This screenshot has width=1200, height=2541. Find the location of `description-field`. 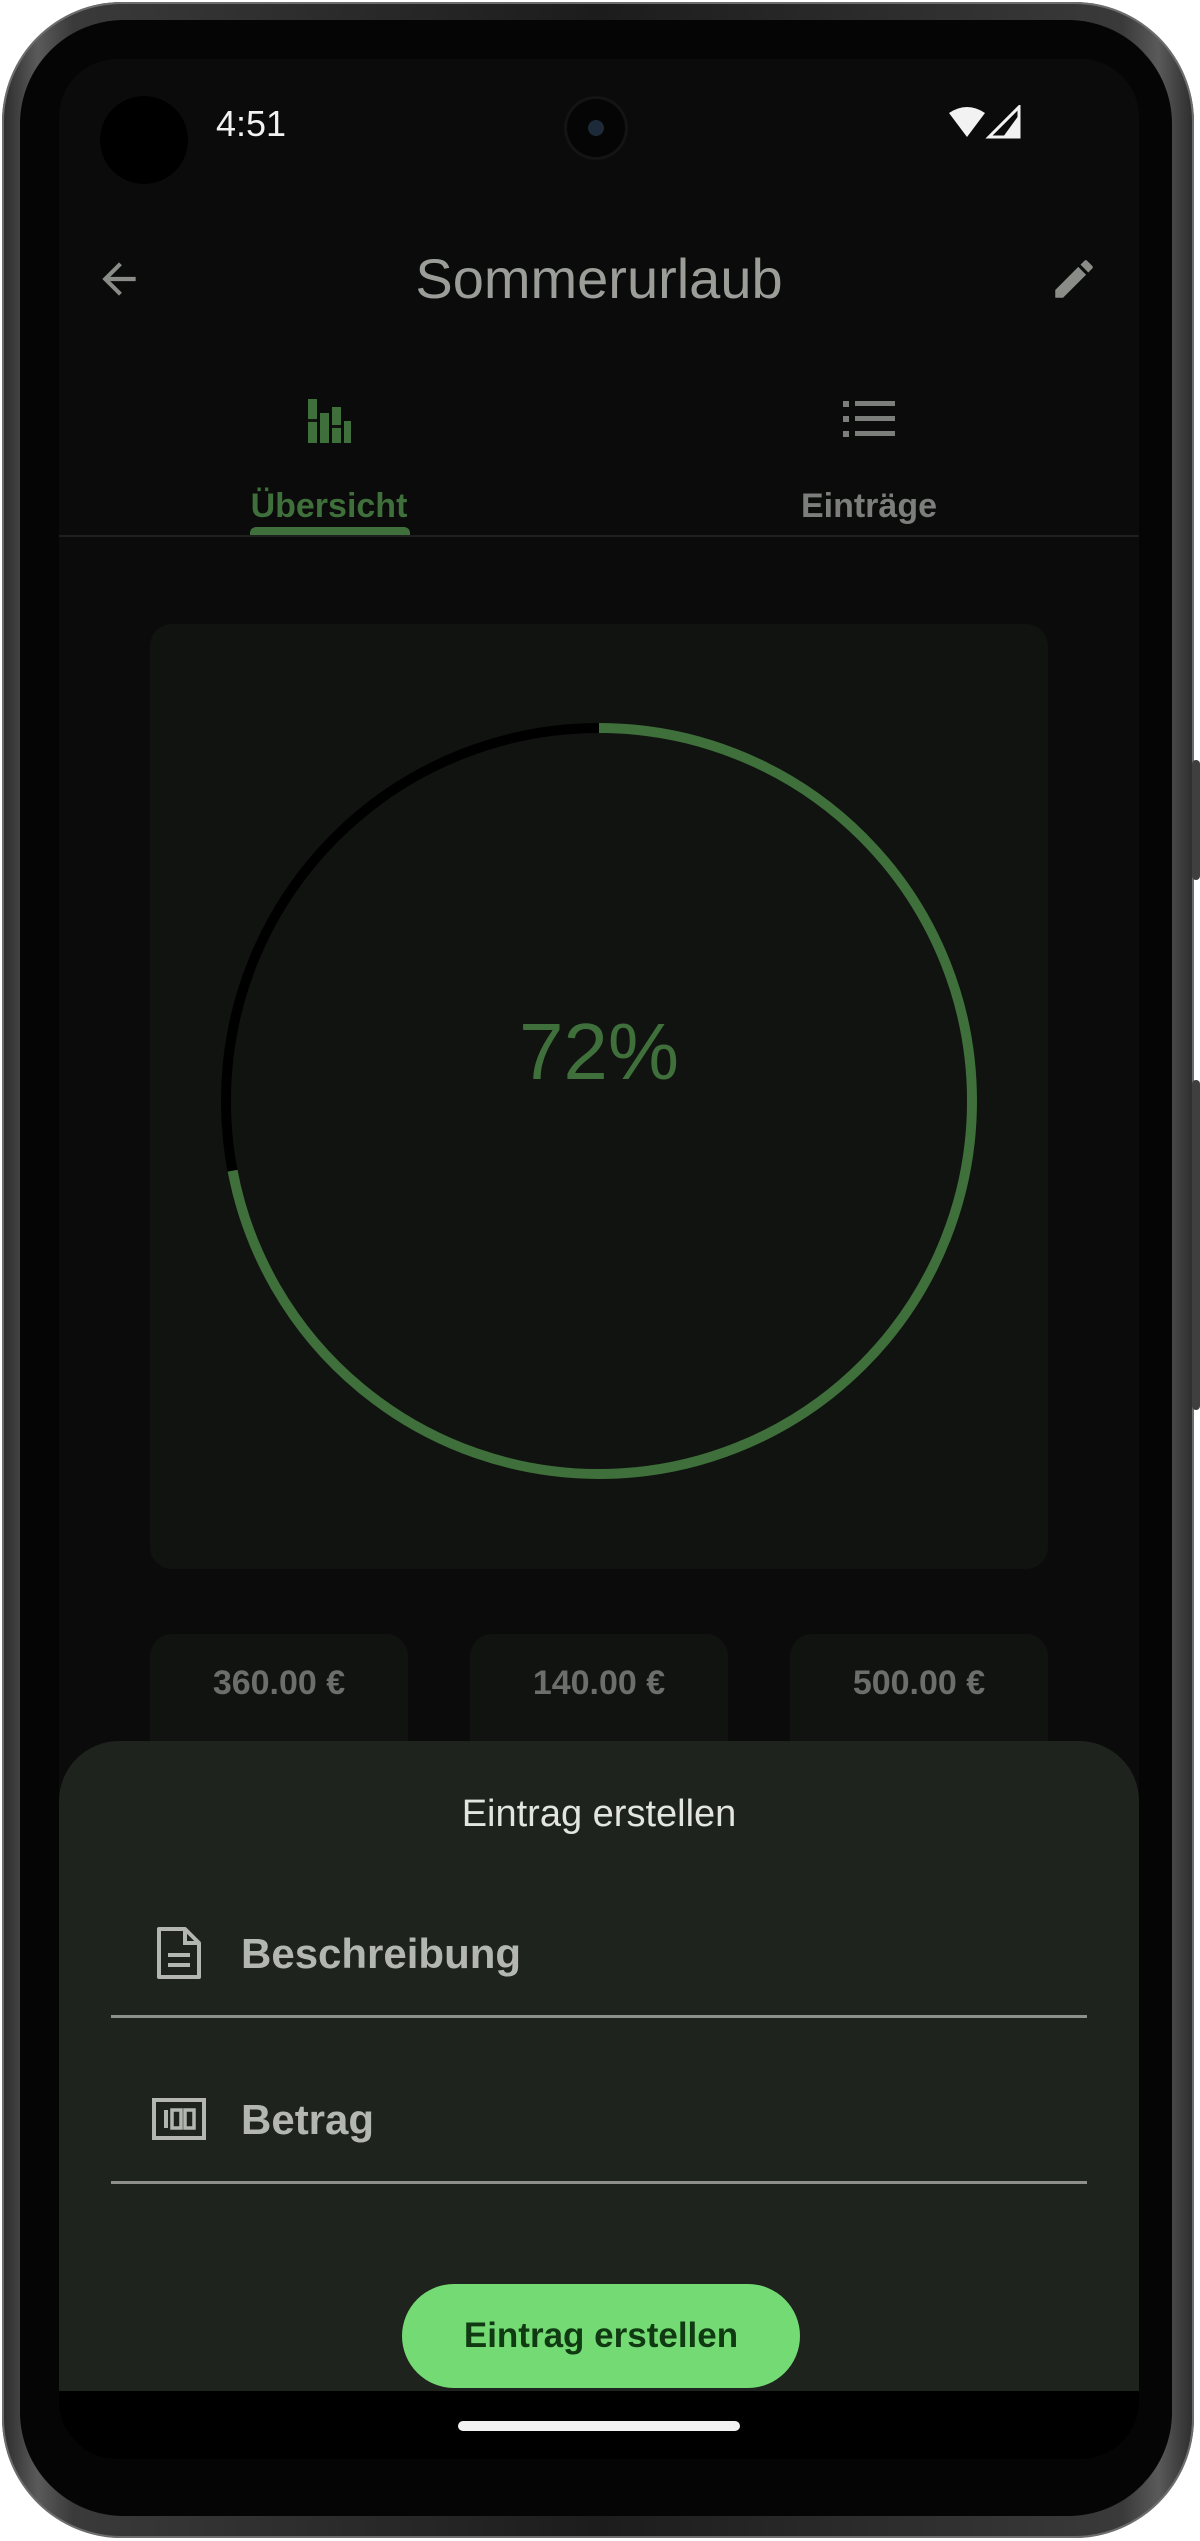

description-field is located at coordinates (599, 1954).